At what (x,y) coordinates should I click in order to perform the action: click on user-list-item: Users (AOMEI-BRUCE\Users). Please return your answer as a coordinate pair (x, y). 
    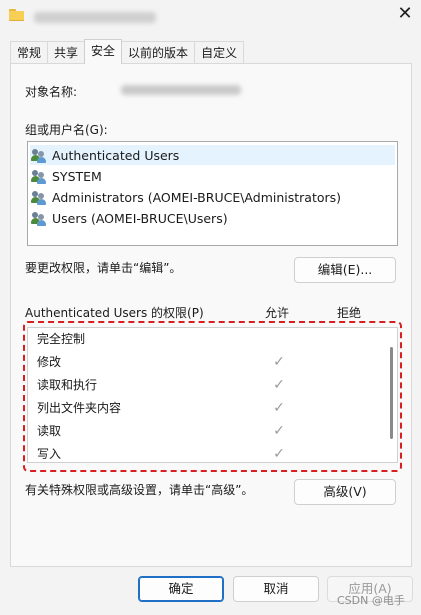
    Looking at the image, I should click on (129, 218).